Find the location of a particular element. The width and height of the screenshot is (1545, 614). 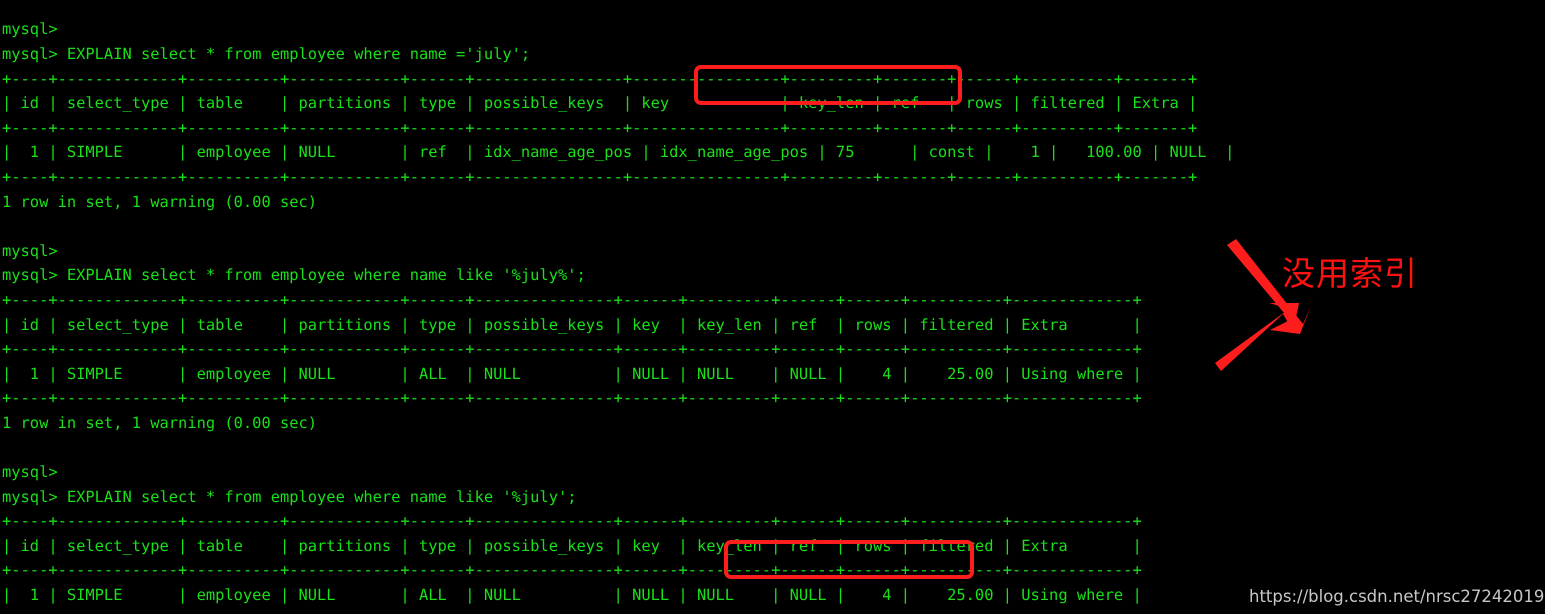

annotation-note-no-index: 没用索引 is located at coordinates (1350, 273).